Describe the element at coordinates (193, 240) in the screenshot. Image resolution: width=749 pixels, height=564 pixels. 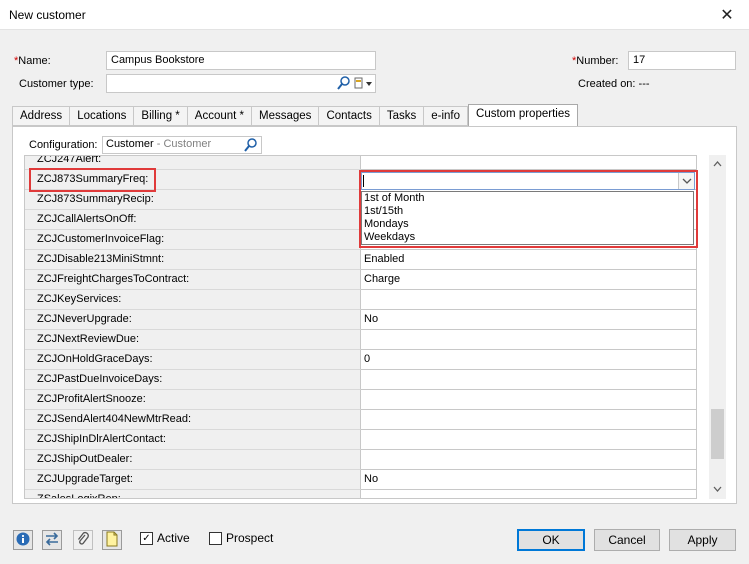
I see `property-name: ZCJCustomerInvoiceFlag:` at that location.